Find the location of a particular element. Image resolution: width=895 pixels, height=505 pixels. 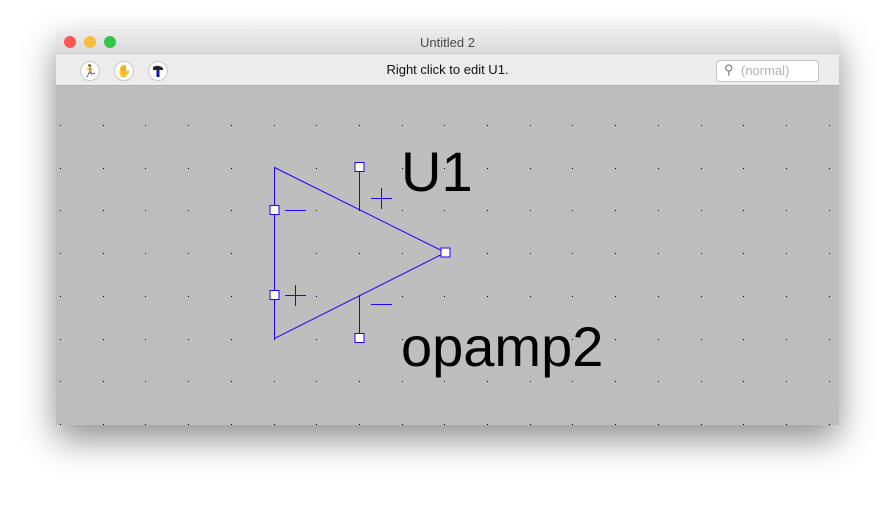

search-input is located at coordinates (777, 70).